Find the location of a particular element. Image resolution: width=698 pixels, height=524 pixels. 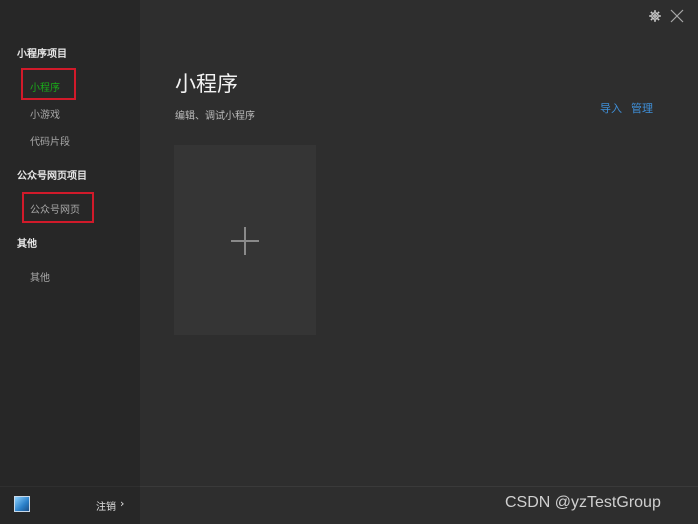

import-link: 导入 is located at coordinates (611, 108).